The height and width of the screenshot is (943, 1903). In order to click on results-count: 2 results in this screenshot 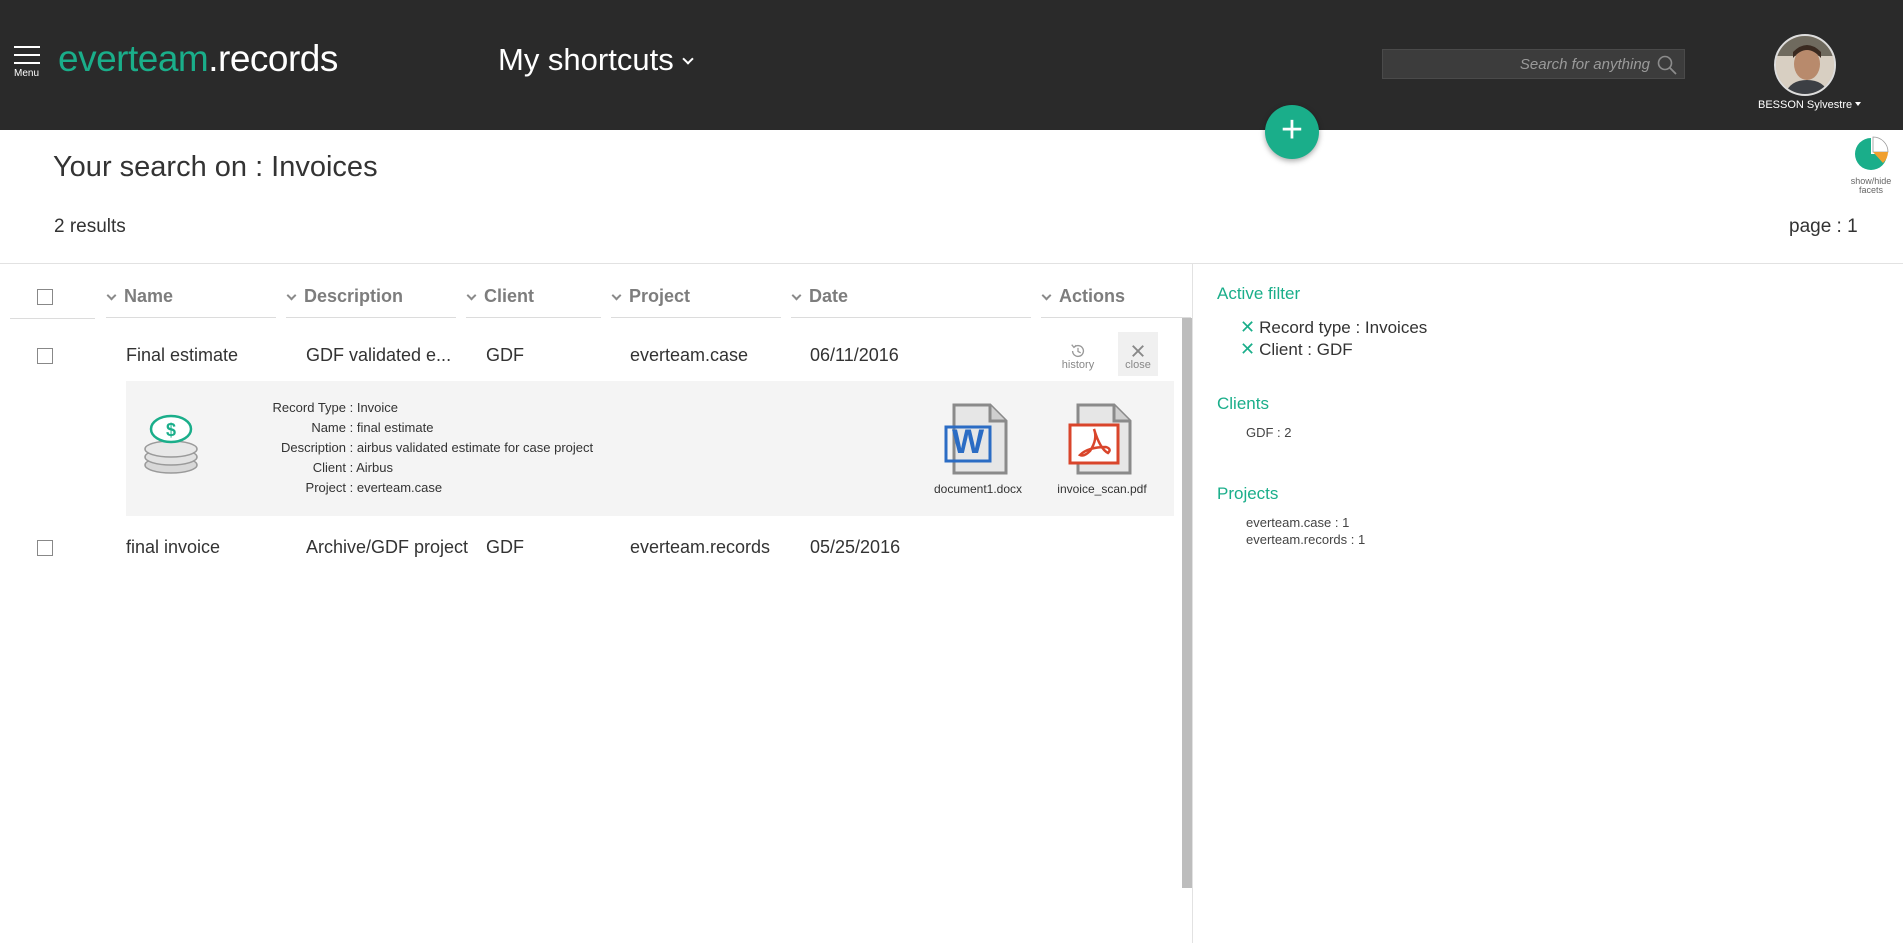, I will do `click(90, 226)`.